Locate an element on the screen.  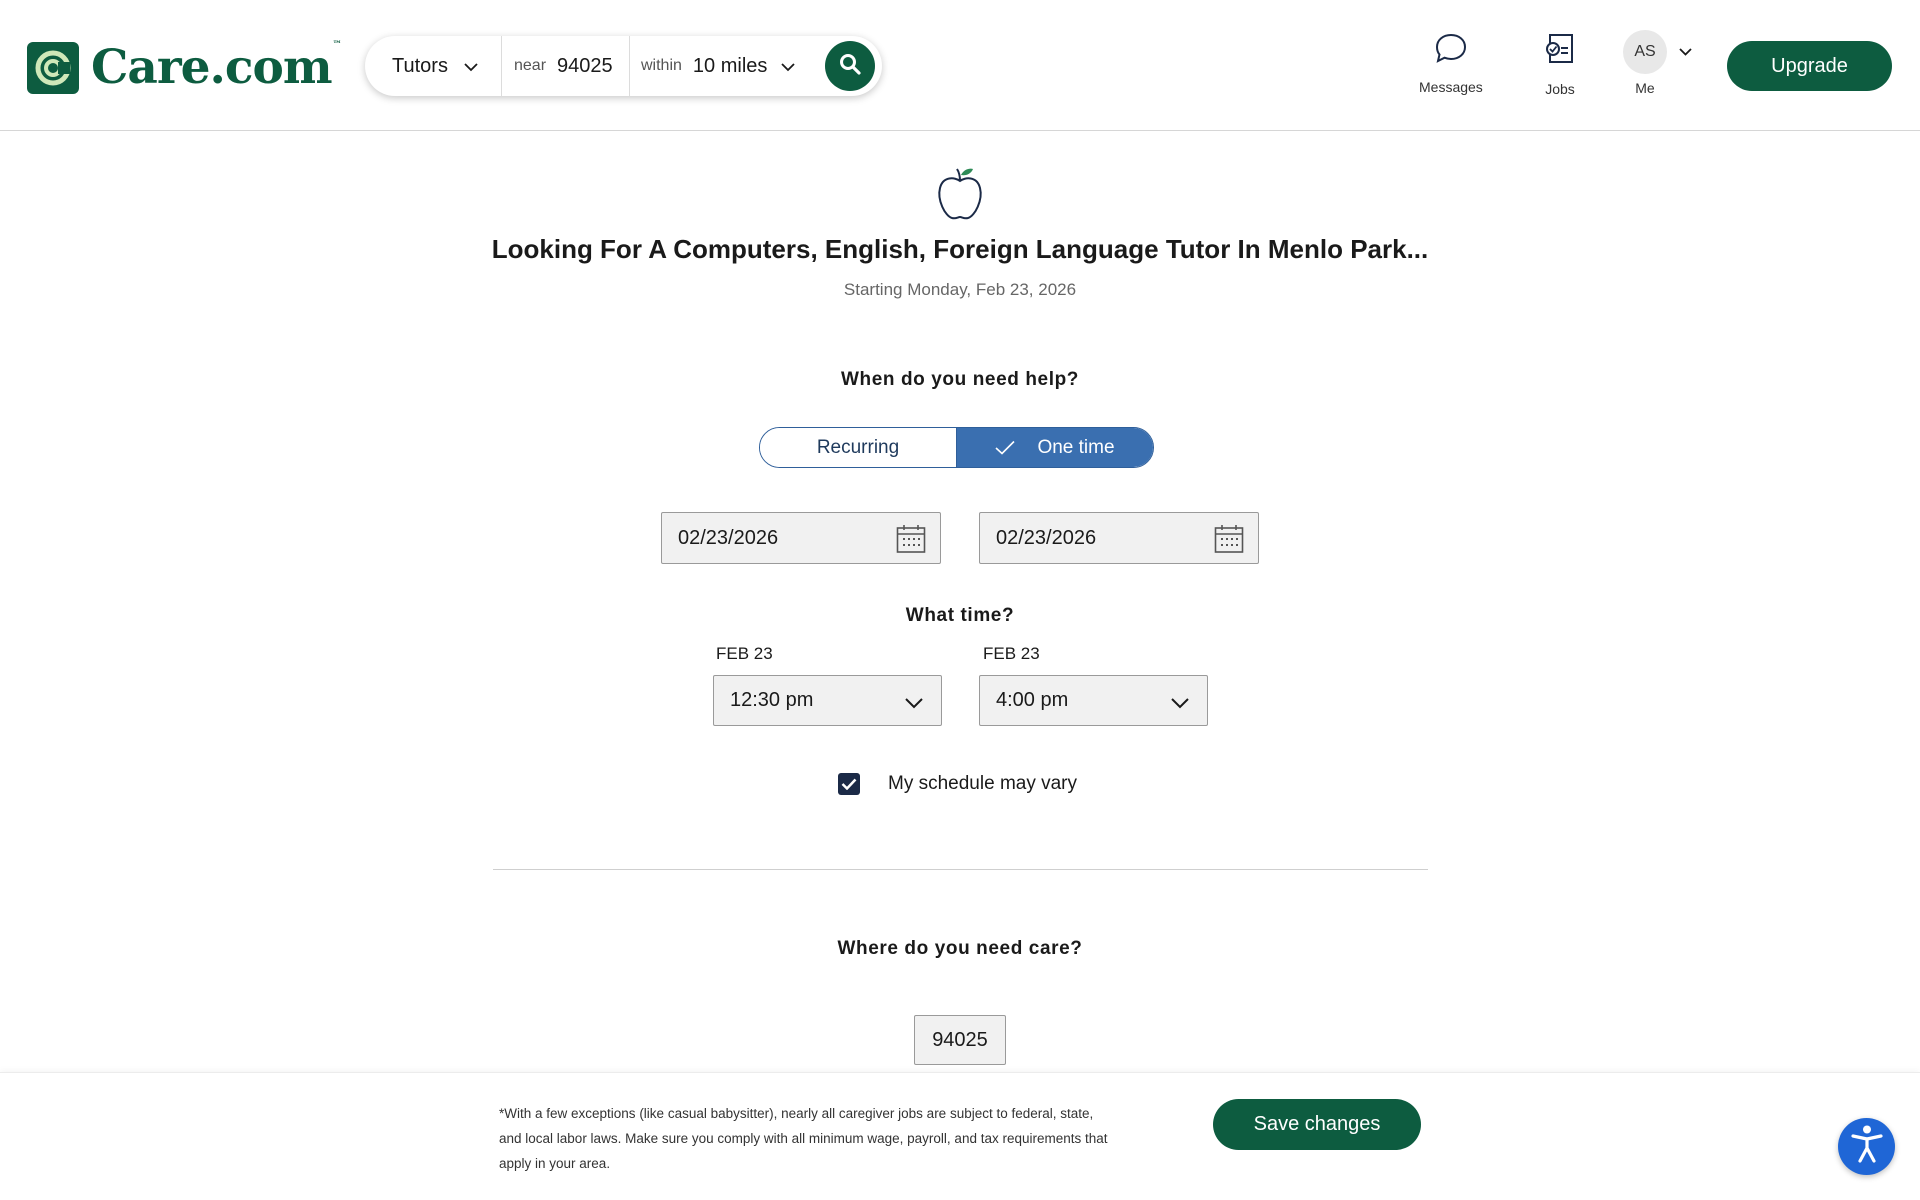
search-icon is located at coordinates (850, 66).